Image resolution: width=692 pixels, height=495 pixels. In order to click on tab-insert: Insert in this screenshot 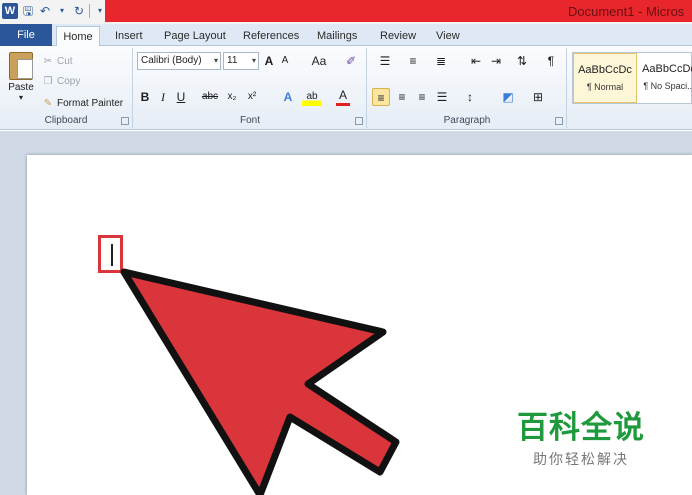, I will do `click(129, 36)`.